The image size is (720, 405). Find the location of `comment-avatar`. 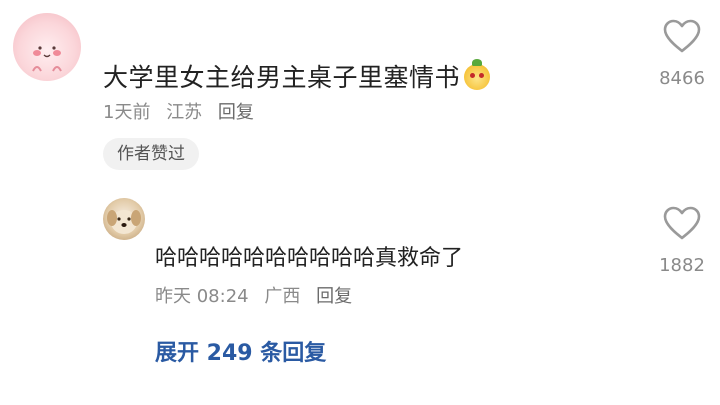

comment-avatar is located at coordinates (47, 47).